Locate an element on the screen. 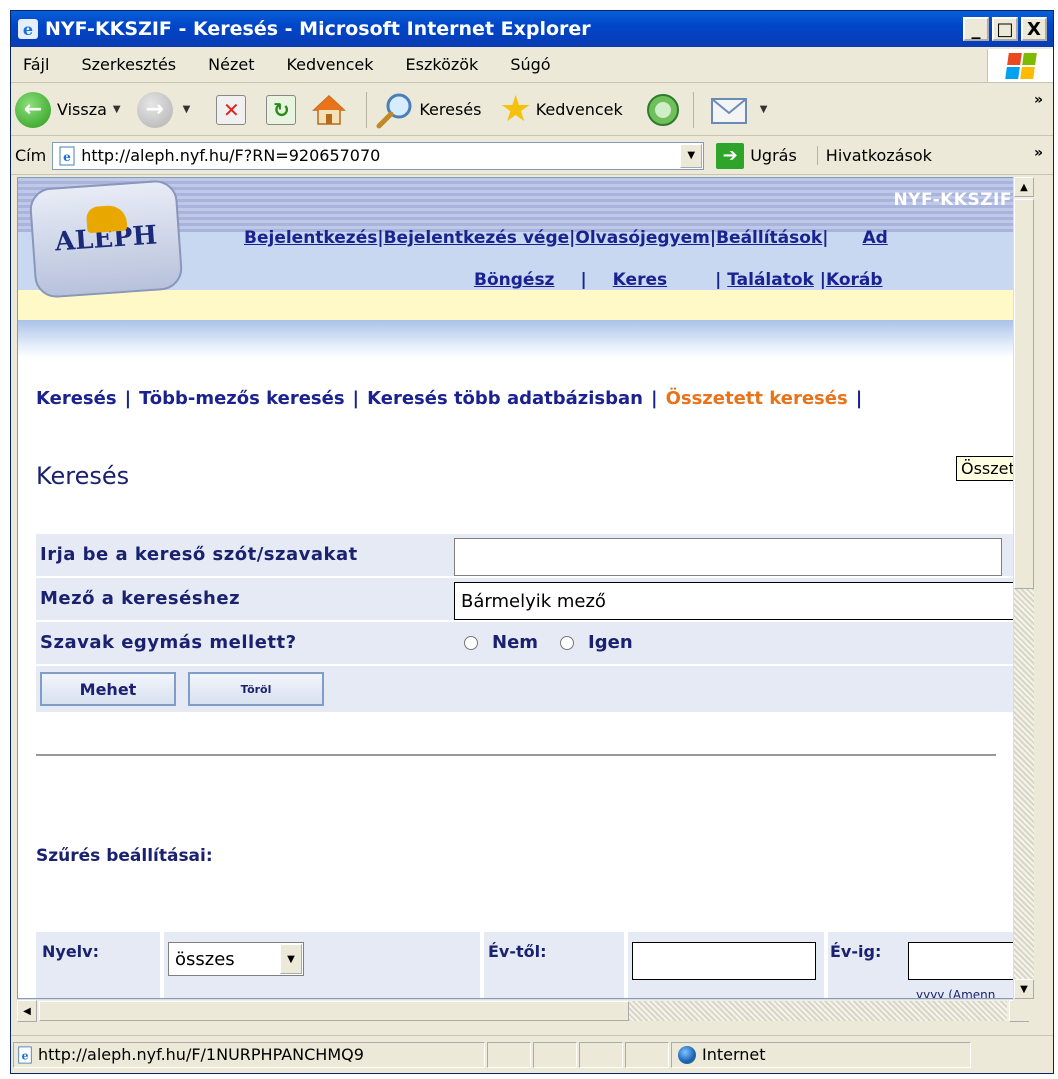 Image resolution: width=1058 pixels, height=1079 pixels. radio-yes-label: Igen is located at coordinates (610, 642).